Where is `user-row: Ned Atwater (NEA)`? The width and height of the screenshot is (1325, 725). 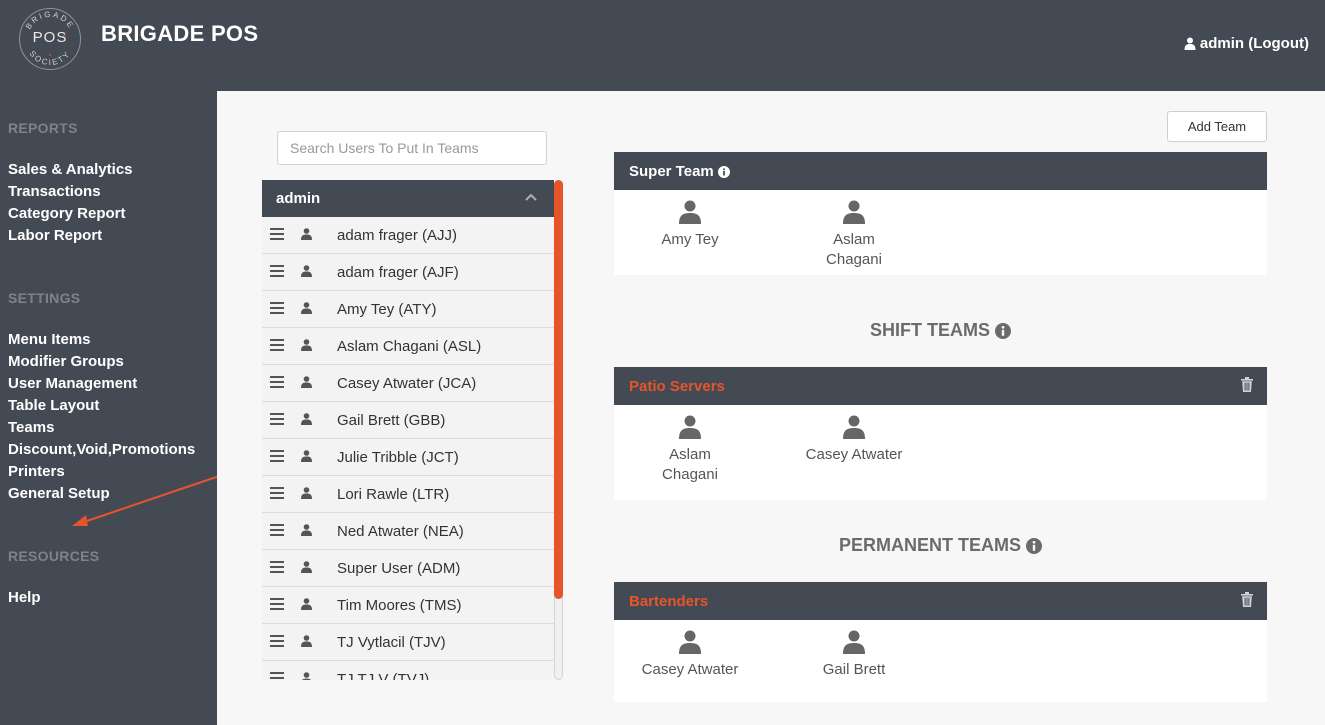 user-row: Ned Atwater (NEA) is located at coordinates (408, 531).